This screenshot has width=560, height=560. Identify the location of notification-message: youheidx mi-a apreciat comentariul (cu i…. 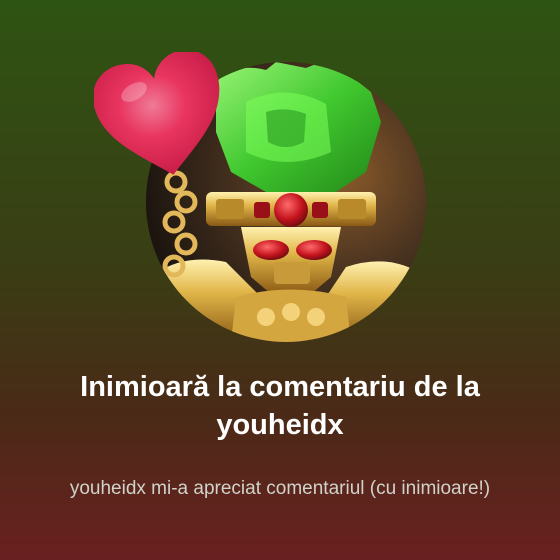
(280, 488).